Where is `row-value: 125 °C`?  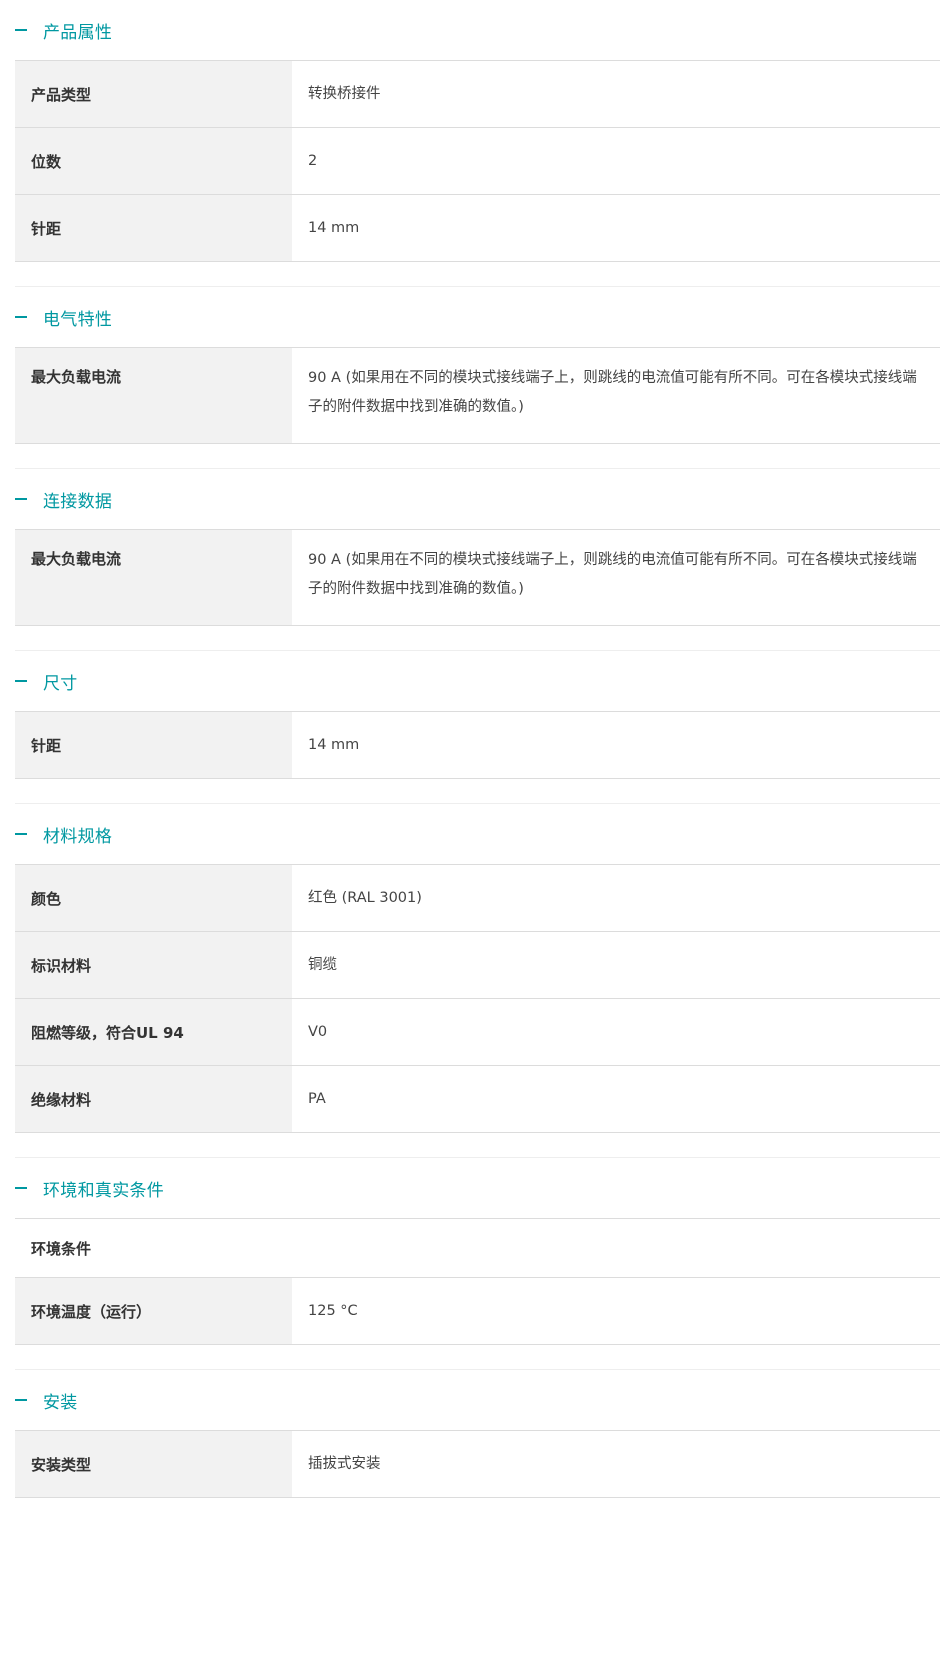
row-value: 125 °C is located at coordinates (333, 1310).